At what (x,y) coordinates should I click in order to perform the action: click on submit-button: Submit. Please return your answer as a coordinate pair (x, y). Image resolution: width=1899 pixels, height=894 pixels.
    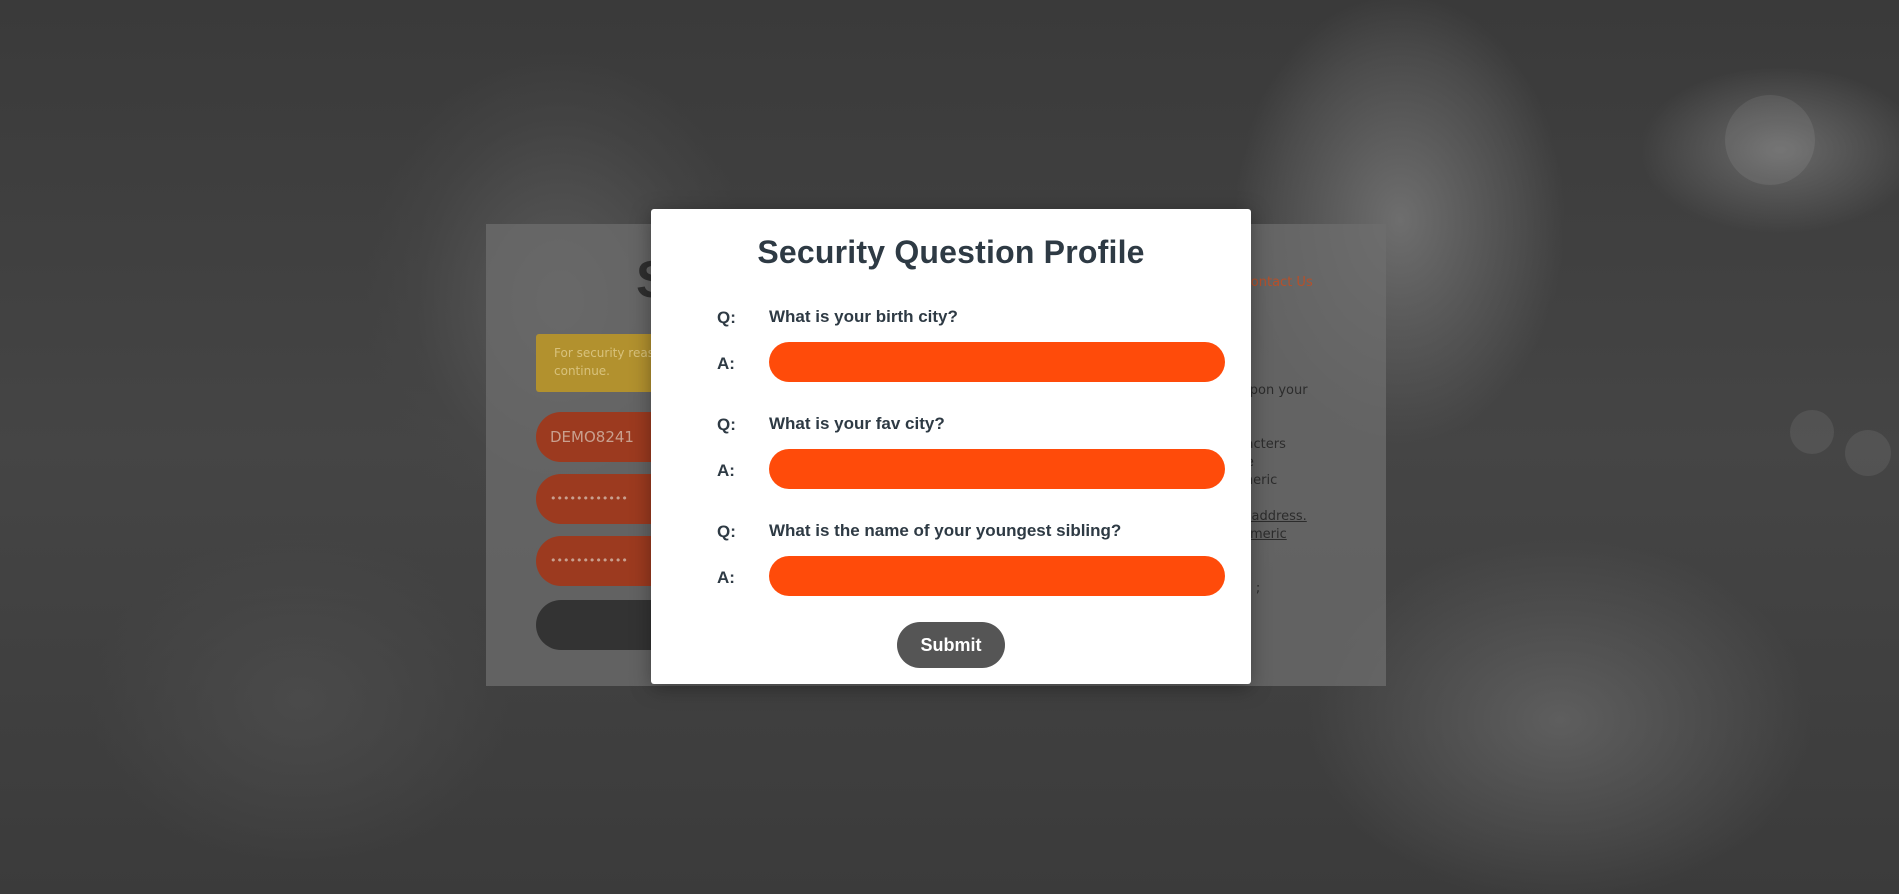
    Looking at the image, I should click on (951, 645).